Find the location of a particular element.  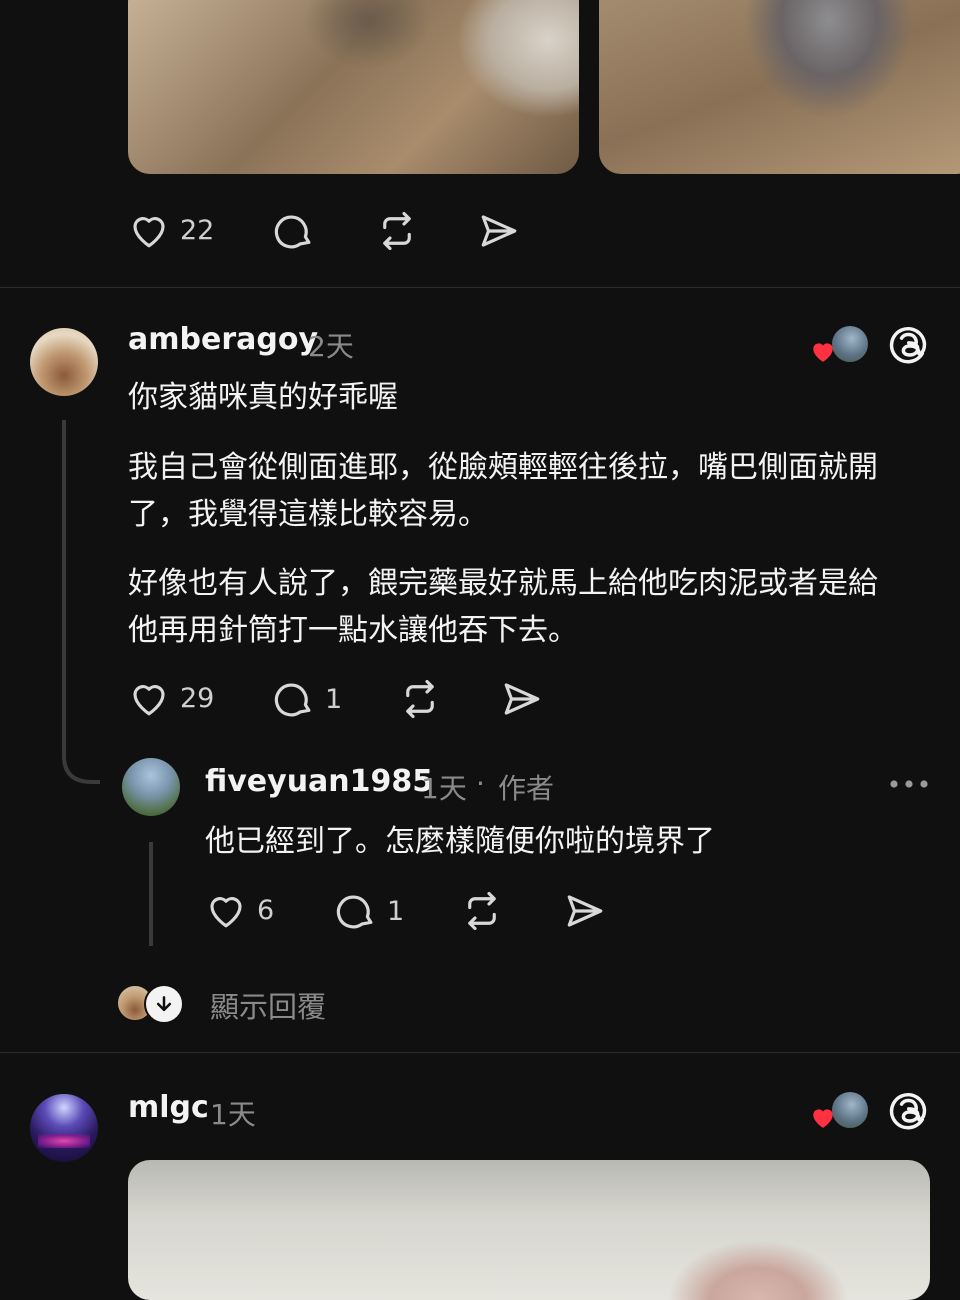

reply-text: 他已經到了。怎麼樣隨便你啦的境界了 is located at coordinates (460, 841).